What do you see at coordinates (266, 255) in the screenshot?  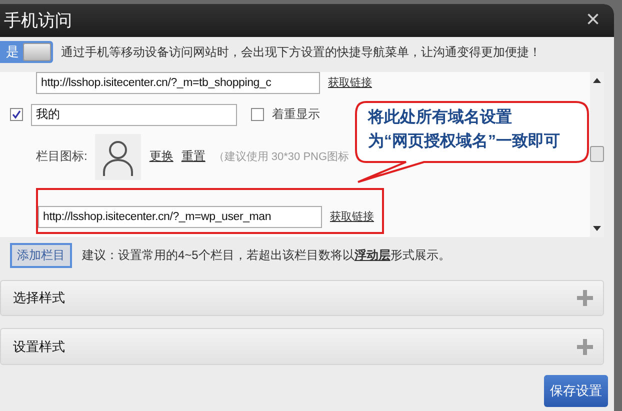 I see `suggestion-text: 建议：设置常用的4~5个栏目，若超出该栏目数将以浮动层形式展示。` at bounding box center [266, 255].